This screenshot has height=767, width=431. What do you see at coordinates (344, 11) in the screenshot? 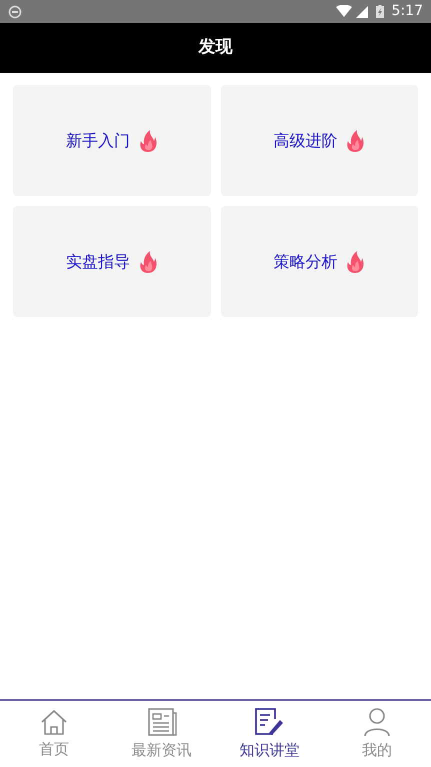
I see `wifi-icon` at bounding box center [344, 11].